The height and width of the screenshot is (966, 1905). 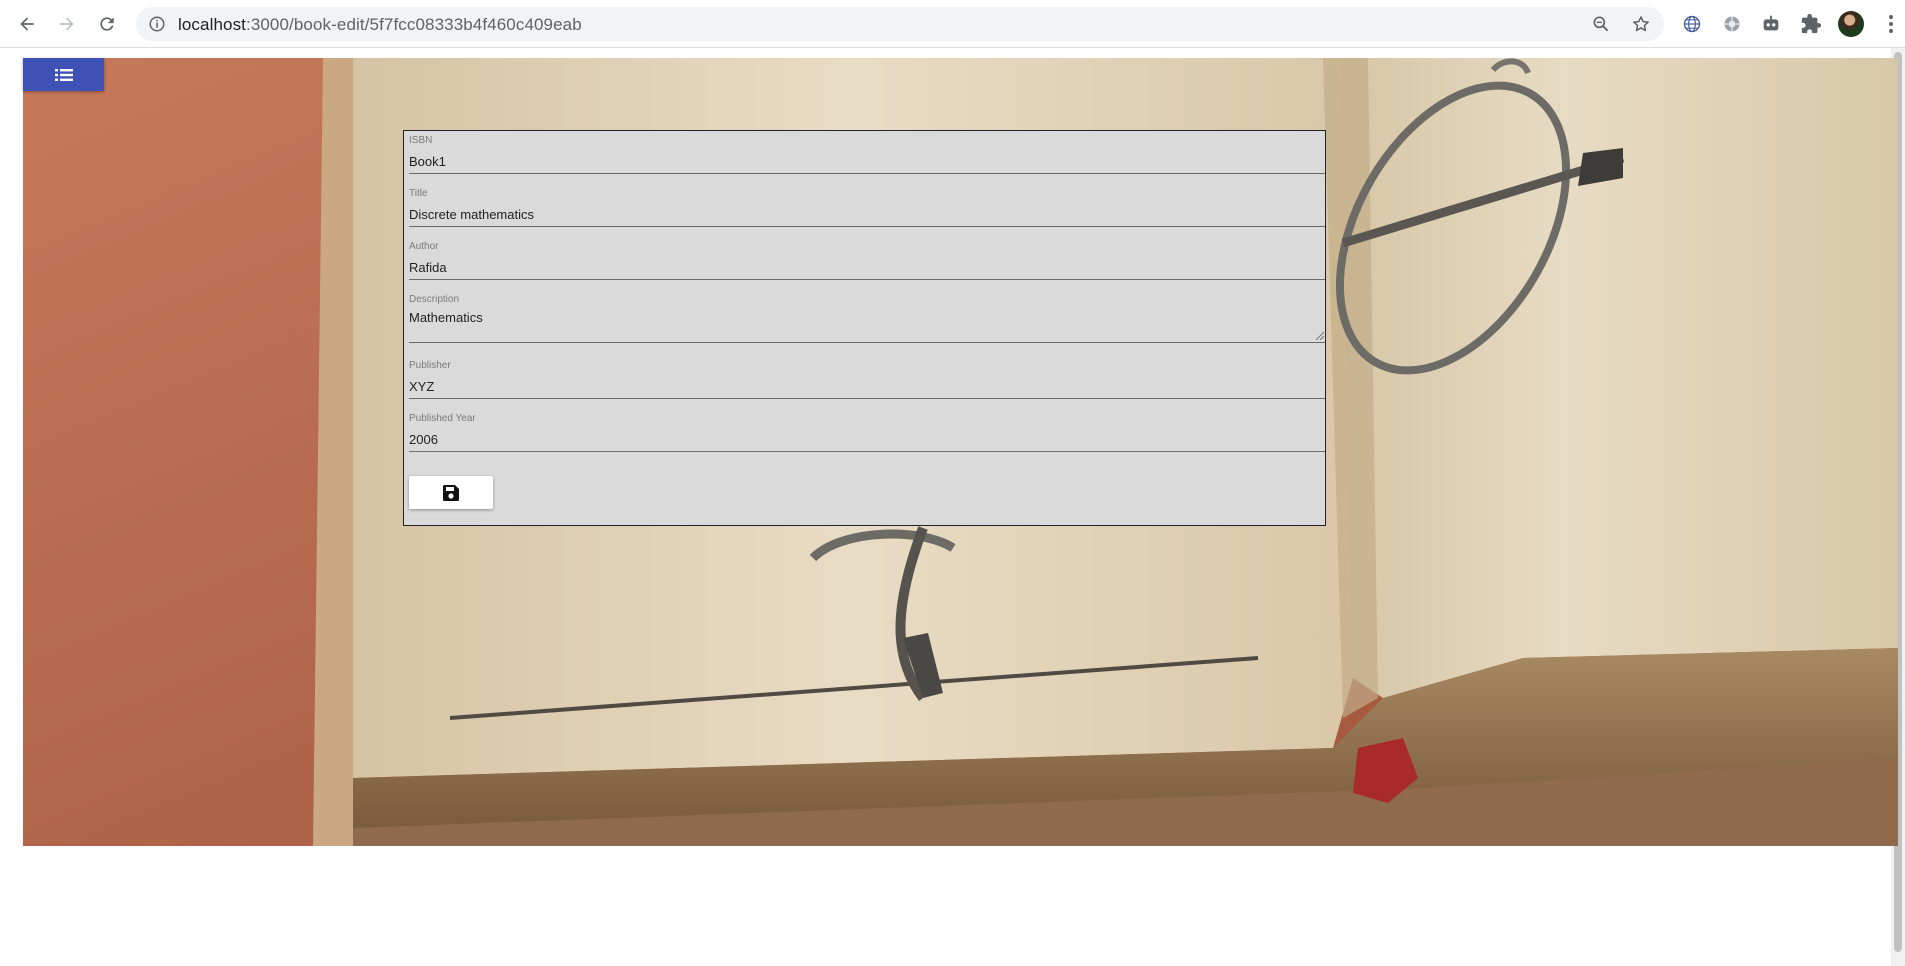 I want to click on floppy-disk-icon, so click(x=451, y=492).